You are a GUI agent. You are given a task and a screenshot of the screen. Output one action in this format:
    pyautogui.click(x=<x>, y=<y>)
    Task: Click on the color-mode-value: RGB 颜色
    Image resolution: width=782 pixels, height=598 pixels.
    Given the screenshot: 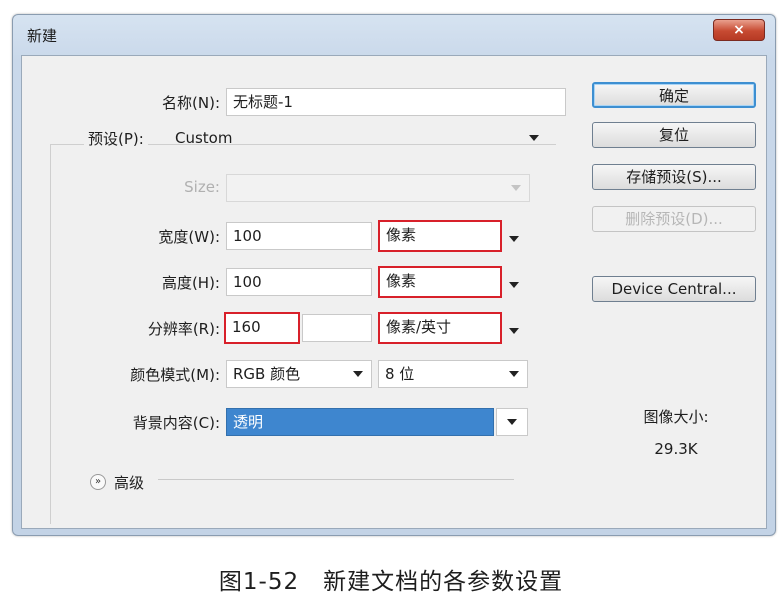 What is the action you would take?
    pyautogui.click(x=267, y=374)
    